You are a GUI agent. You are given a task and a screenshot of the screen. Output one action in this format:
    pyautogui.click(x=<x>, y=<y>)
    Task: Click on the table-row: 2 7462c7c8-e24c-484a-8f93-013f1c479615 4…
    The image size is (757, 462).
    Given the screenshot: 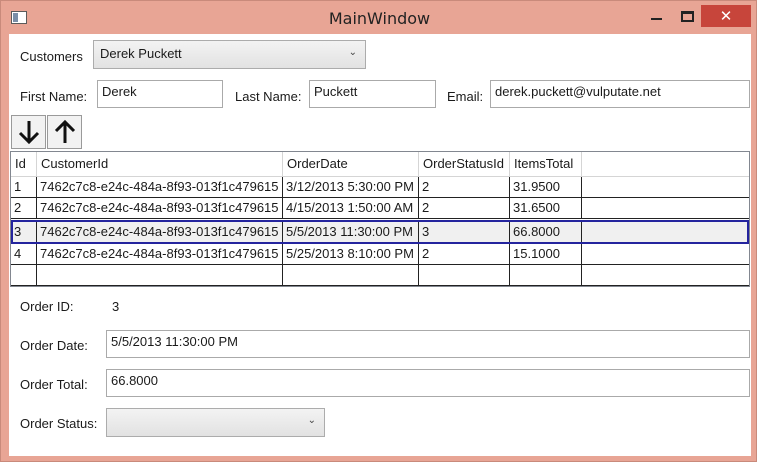 What is the action you would take?
    pyautogui.click(x=380, y=208)
    